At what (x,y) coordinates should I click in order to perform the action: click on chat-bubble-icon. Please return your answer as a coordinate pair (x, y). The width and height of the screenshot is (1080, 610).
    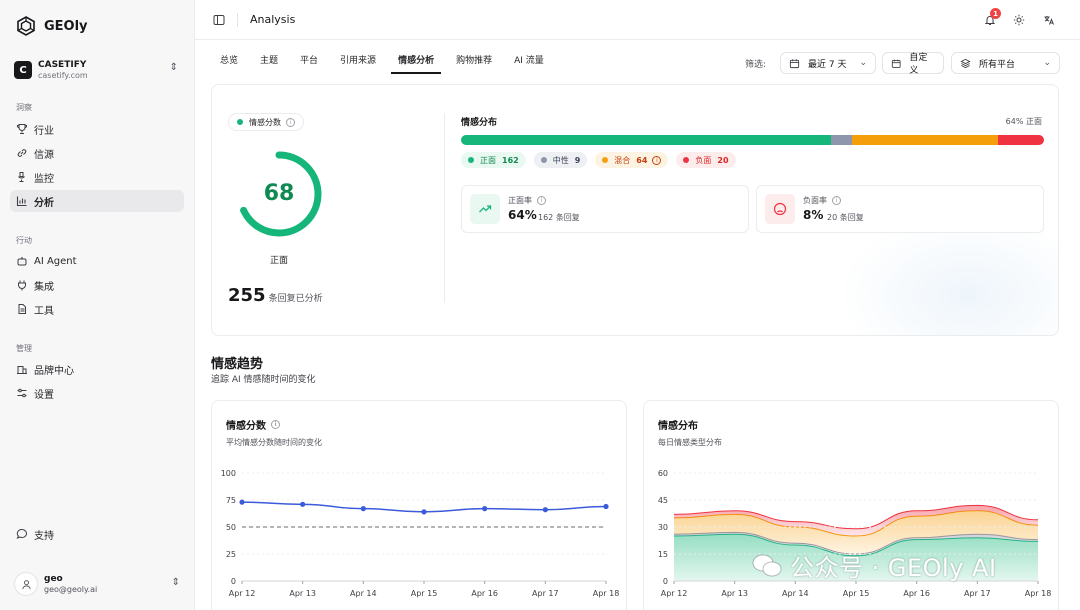
    Looking at the image, I should click on (22, 534).